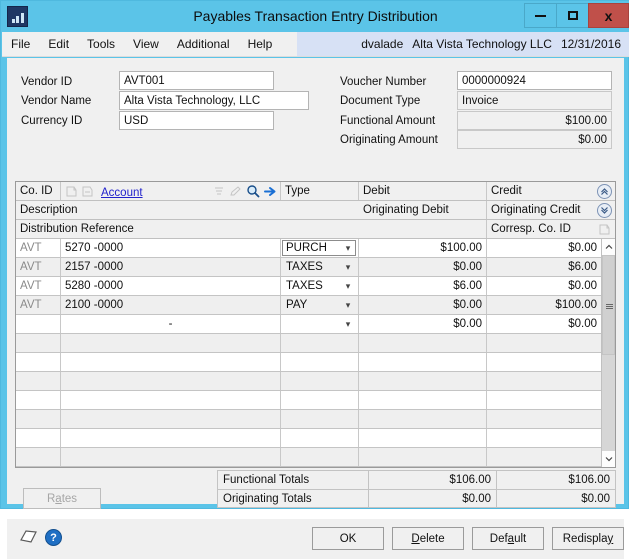 The image size is (629, 559). What do you see at coordinates (423, 248) in the screenshot?
I see `cell-debit: $100.00` at bounding box center [423, 248].